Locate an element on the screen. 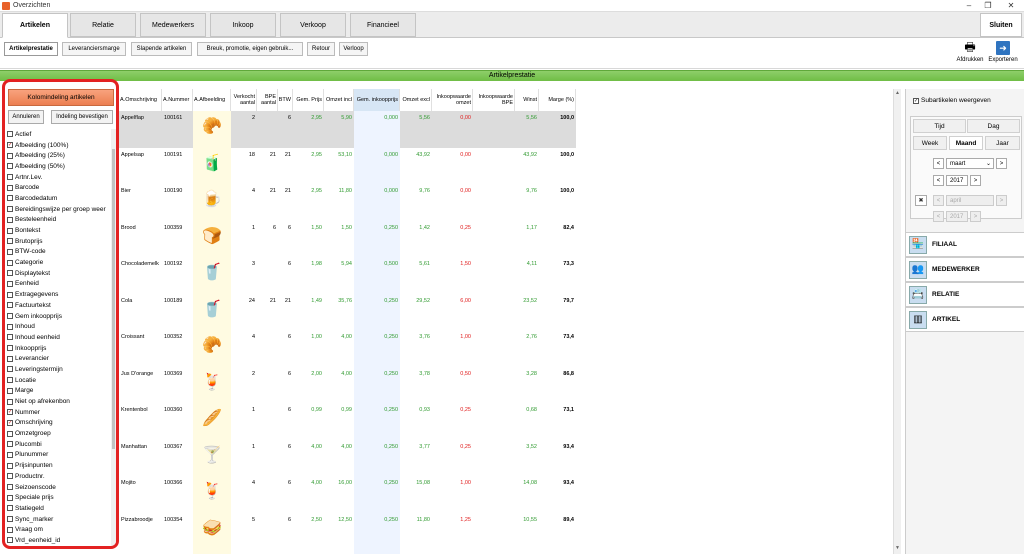 The height and width of the screenshot is (554, 1024). column-header-btw: BTW is located at coordinates (285, 100).